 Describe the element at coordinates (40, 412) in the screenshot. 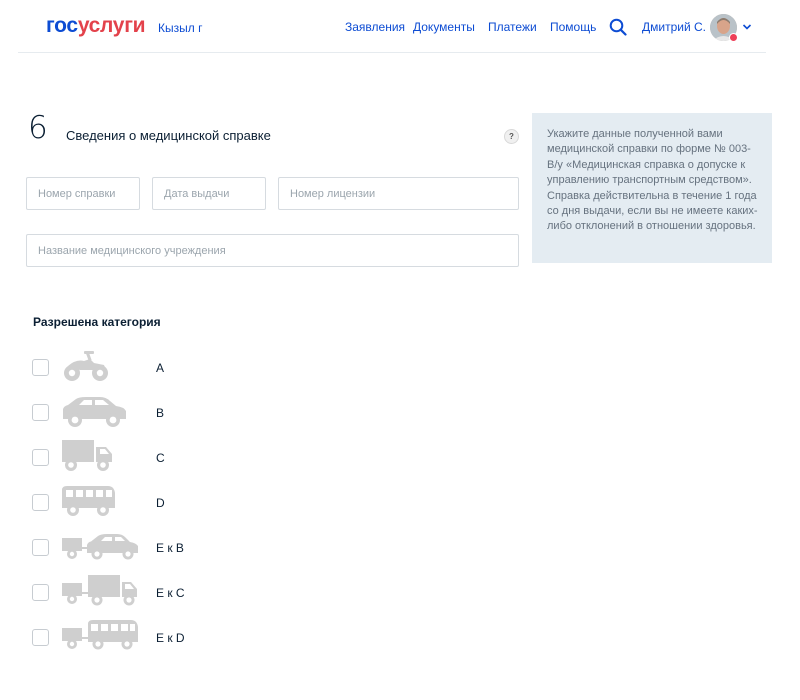

I see `category-checkbox-b` at that location.